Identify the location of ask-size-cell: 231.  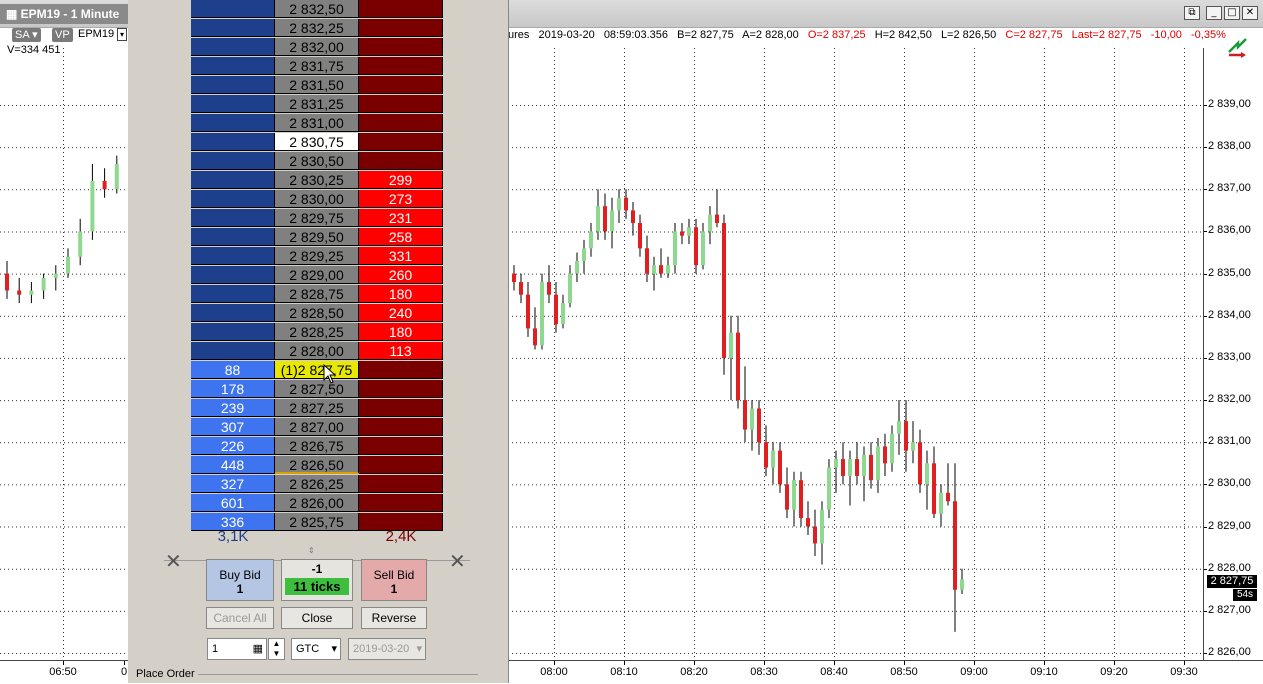
(401, 218).